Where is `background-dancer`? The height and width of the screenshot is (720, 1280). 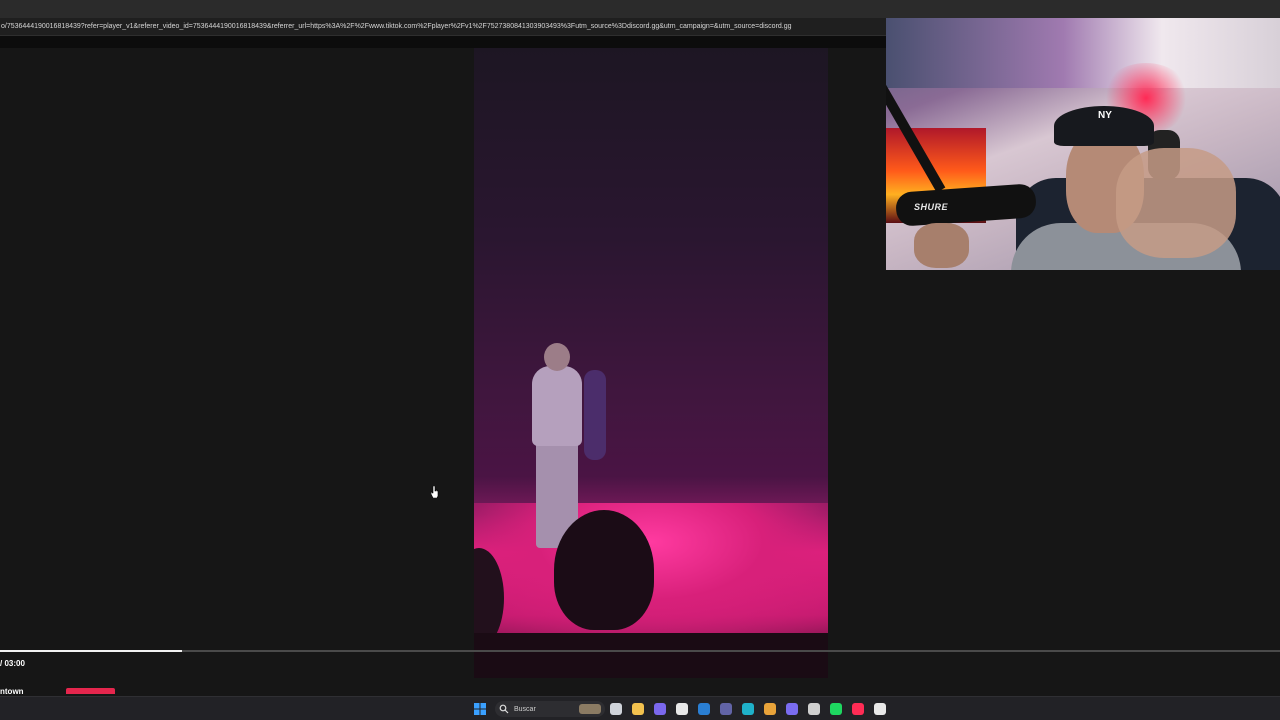 background-dancer is located at coordinates (595, 415).